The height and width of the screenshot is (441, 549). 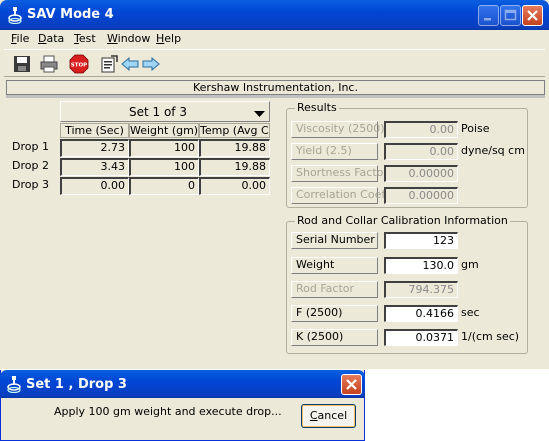 What do you see at coordinates (334, 151) in the screenshot?
I see `yield-label: Yield (2.5)` at bounding box center [334, 151].